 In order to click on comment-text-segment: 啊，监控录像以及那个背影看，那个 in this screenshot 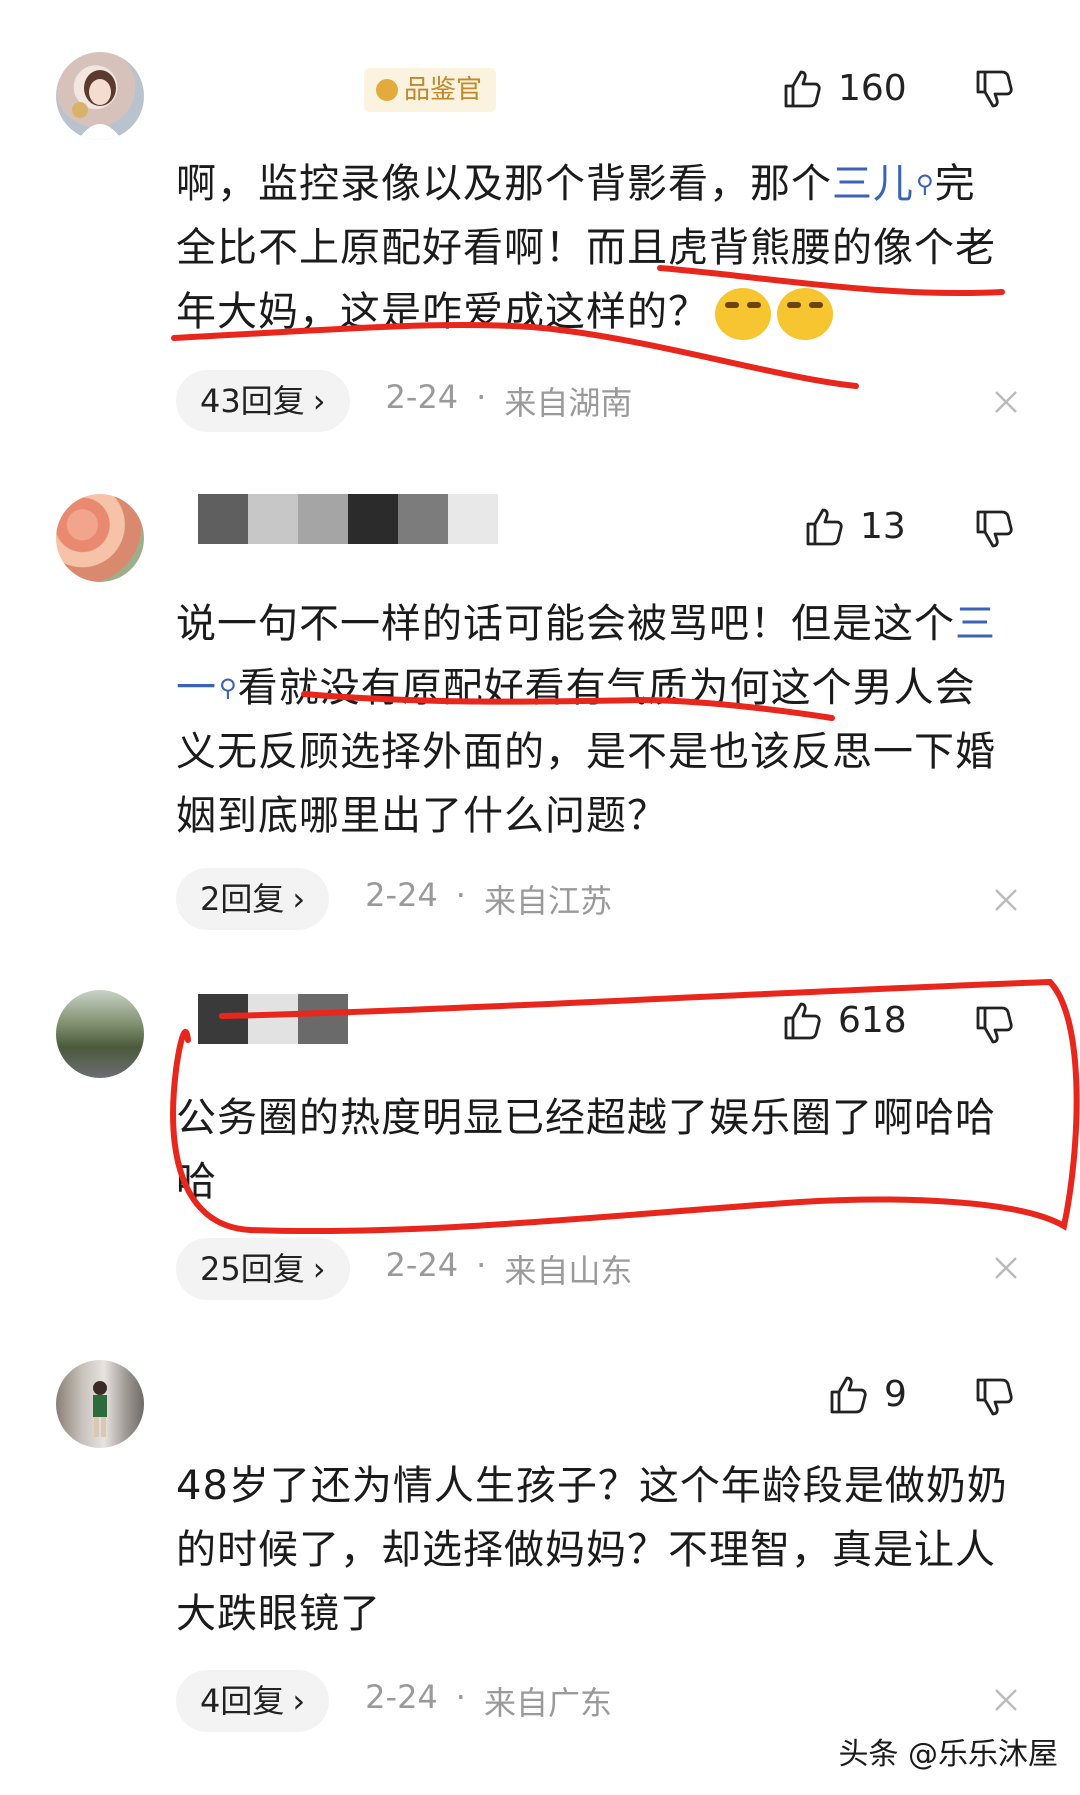, I will do `click(504, 184)`.